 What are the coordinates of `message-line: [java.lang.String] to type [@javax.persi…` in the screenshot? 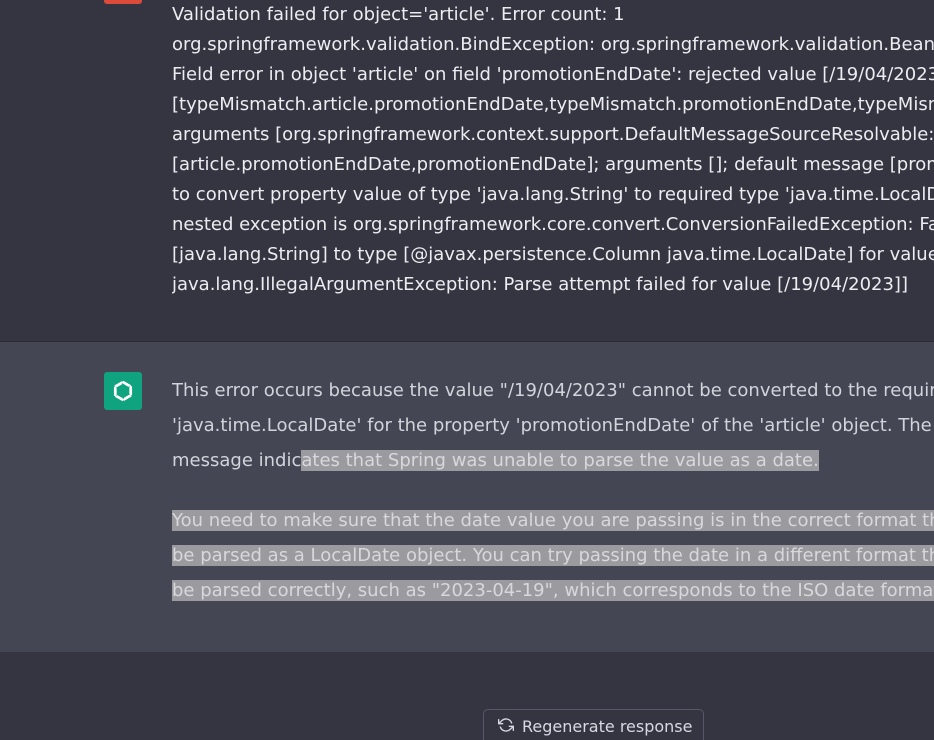 It's located at (553, 254).